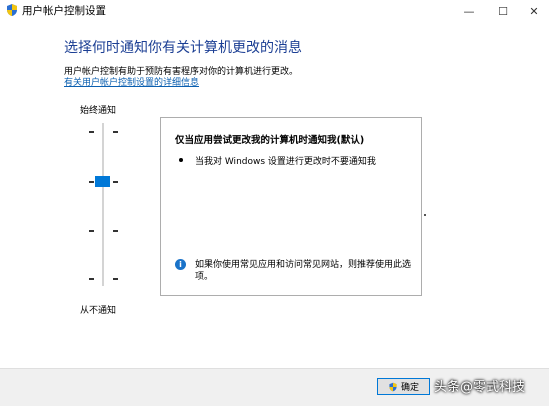 The width and height of the screenshot is (549, 406). What do you see at coordinates (181, 160) in the screenshot?
I see `bullet-icon` at bounding box center [181, 160].